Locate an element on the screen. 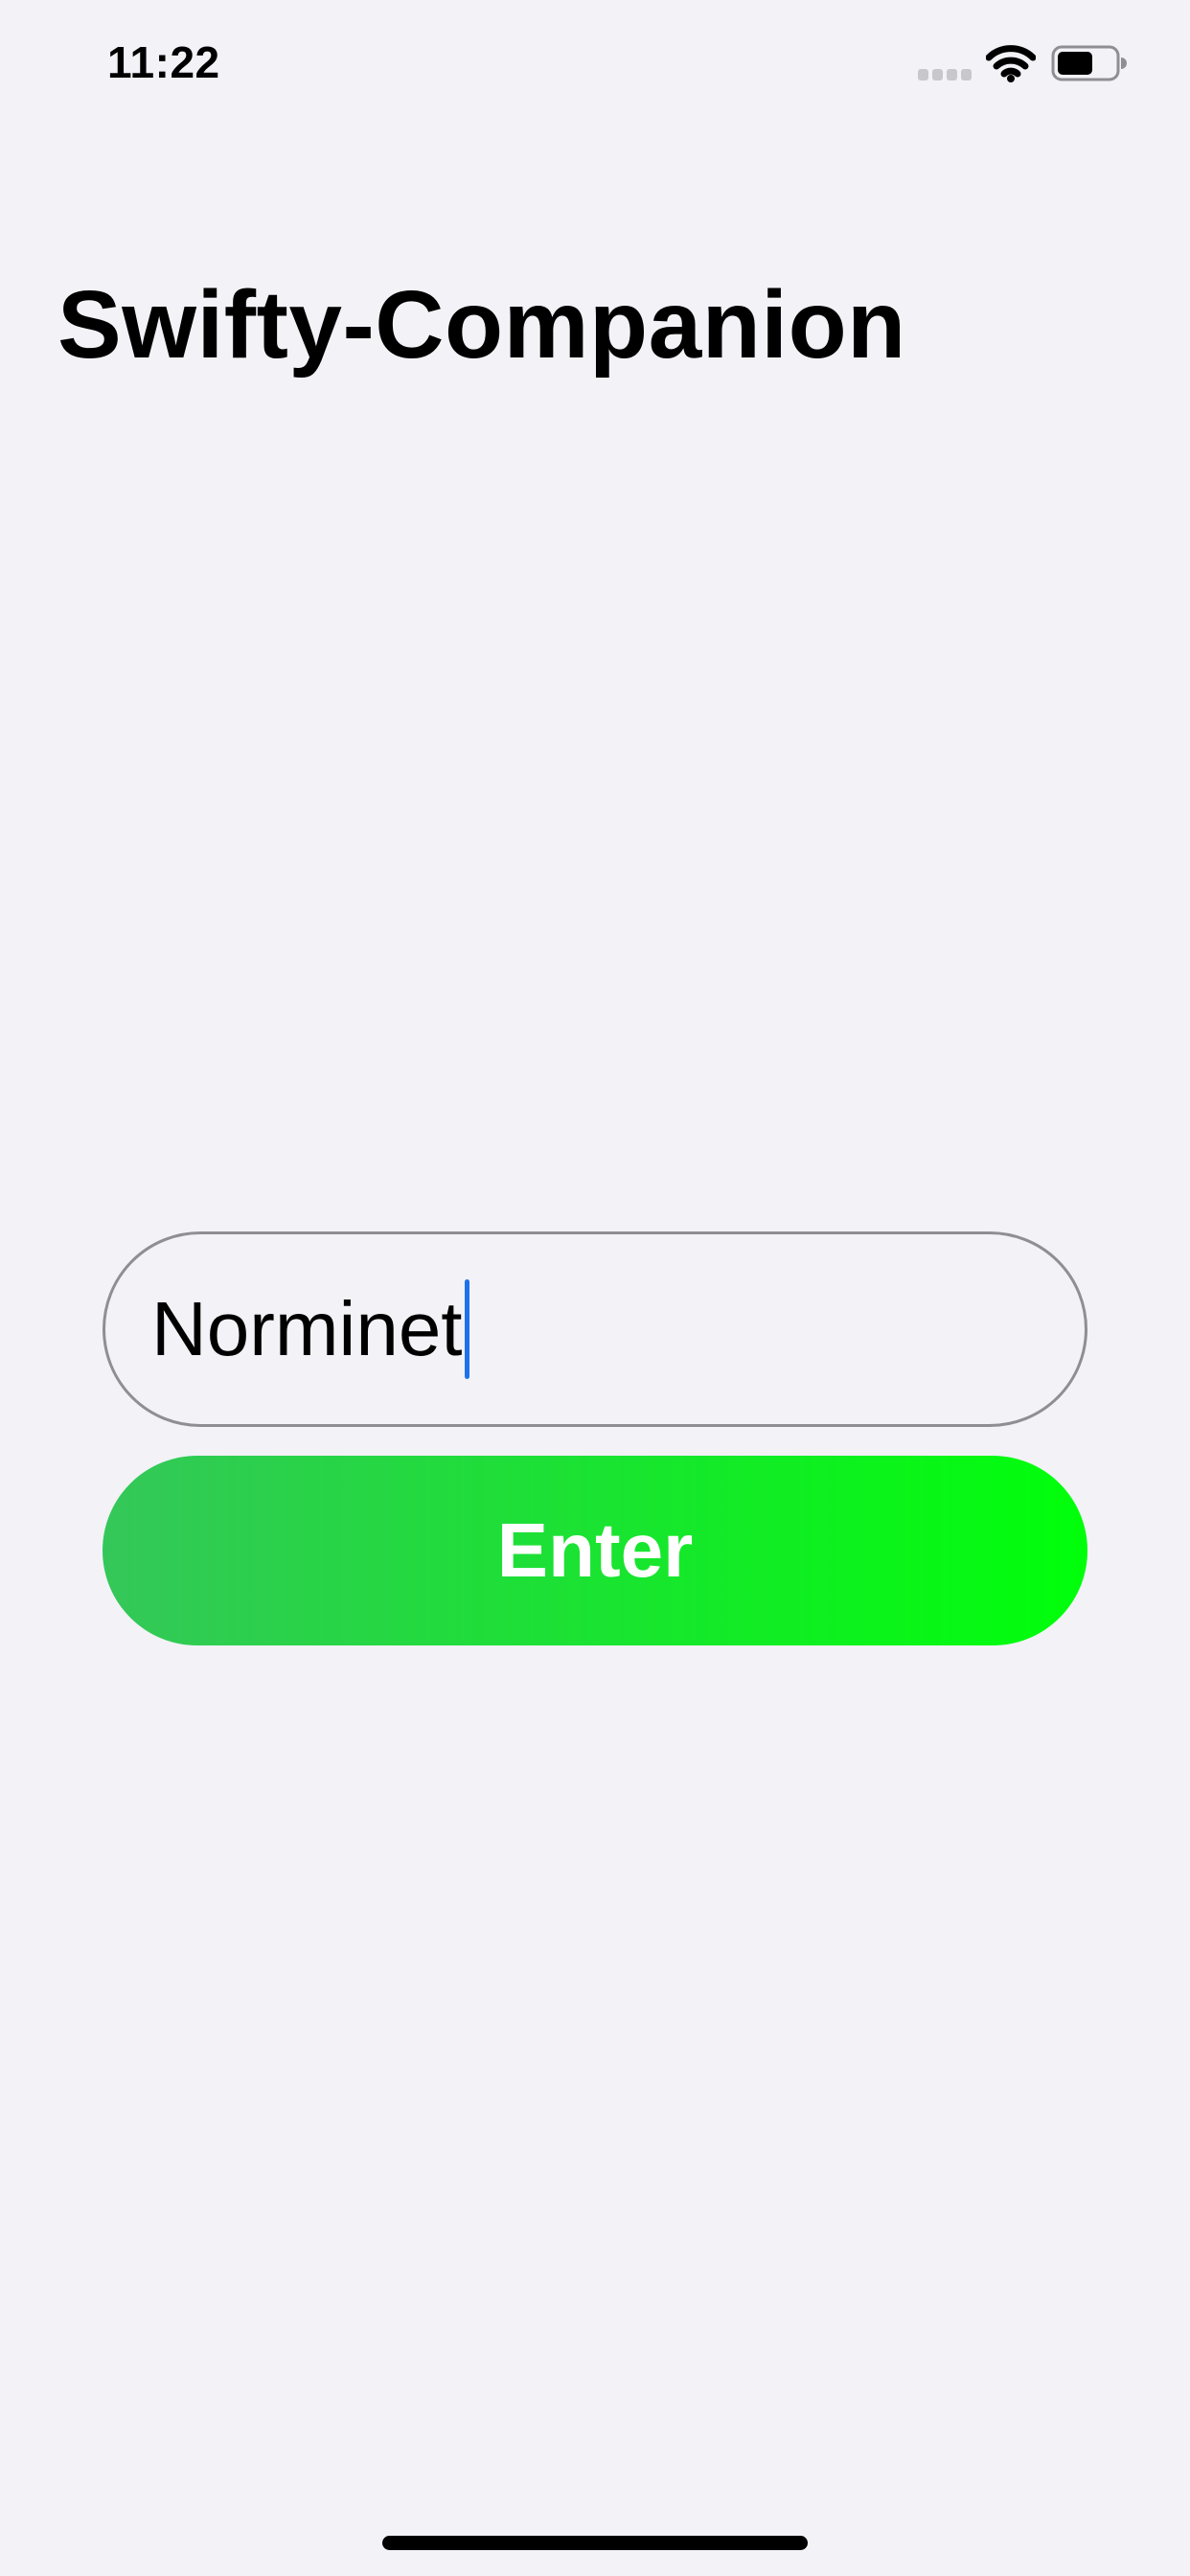 The height and width of the screenshot is (2576, 1190). page-title: Swifty-Companion is located at coordinates (482, 325).